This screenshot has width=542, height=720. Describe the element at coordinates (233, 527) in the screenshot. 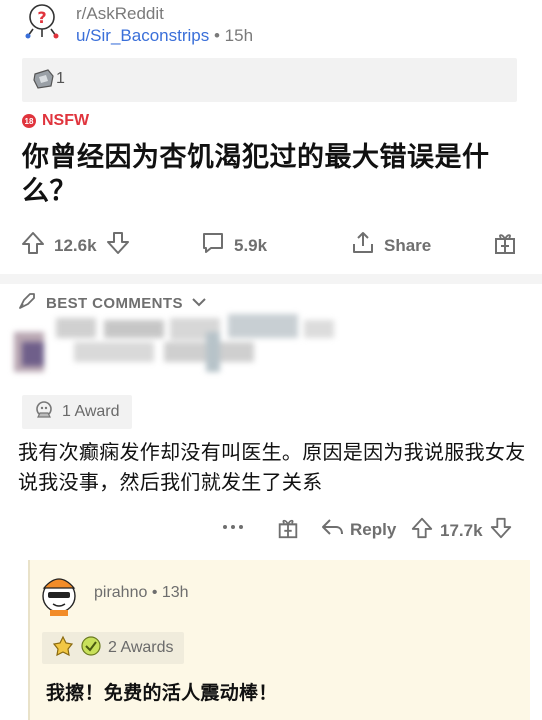

I see `more-options-icon` at that location.